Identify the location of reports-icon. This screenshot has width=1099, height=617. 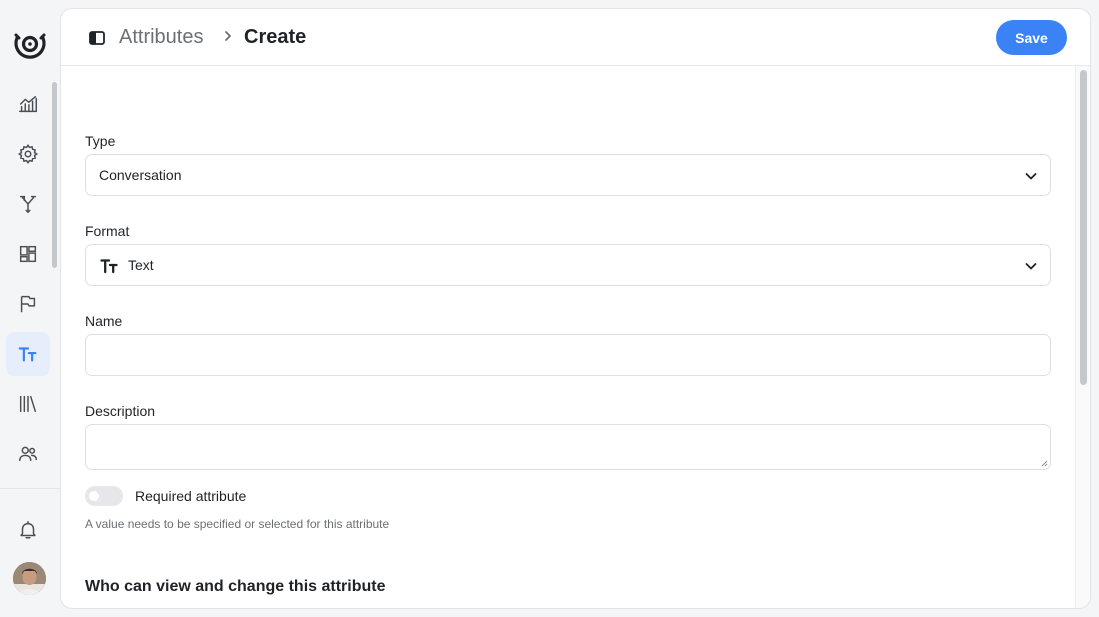
(28, 104).